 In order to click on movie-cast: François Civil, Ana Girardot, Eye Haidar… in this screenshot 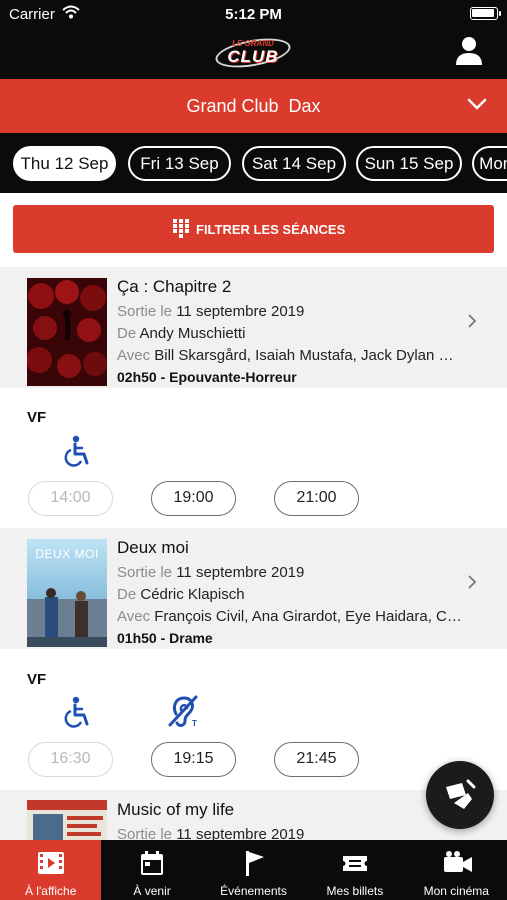, I will do `click(308, 616)`.